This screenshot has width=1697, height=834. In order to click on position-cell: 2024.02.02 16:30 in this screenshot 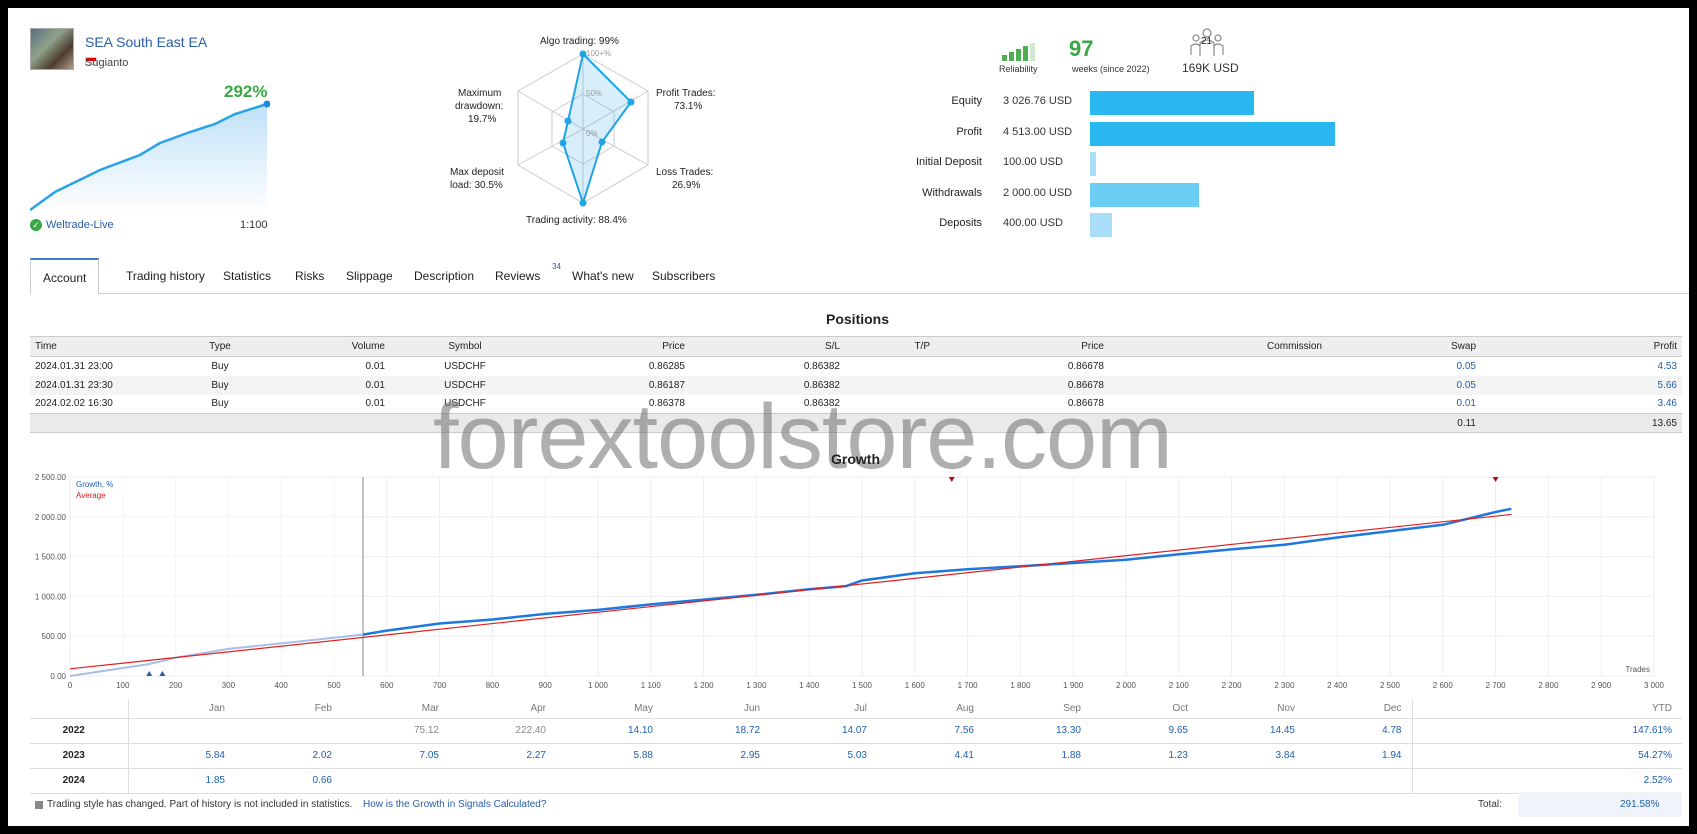, I will do `click(74, 404)`.